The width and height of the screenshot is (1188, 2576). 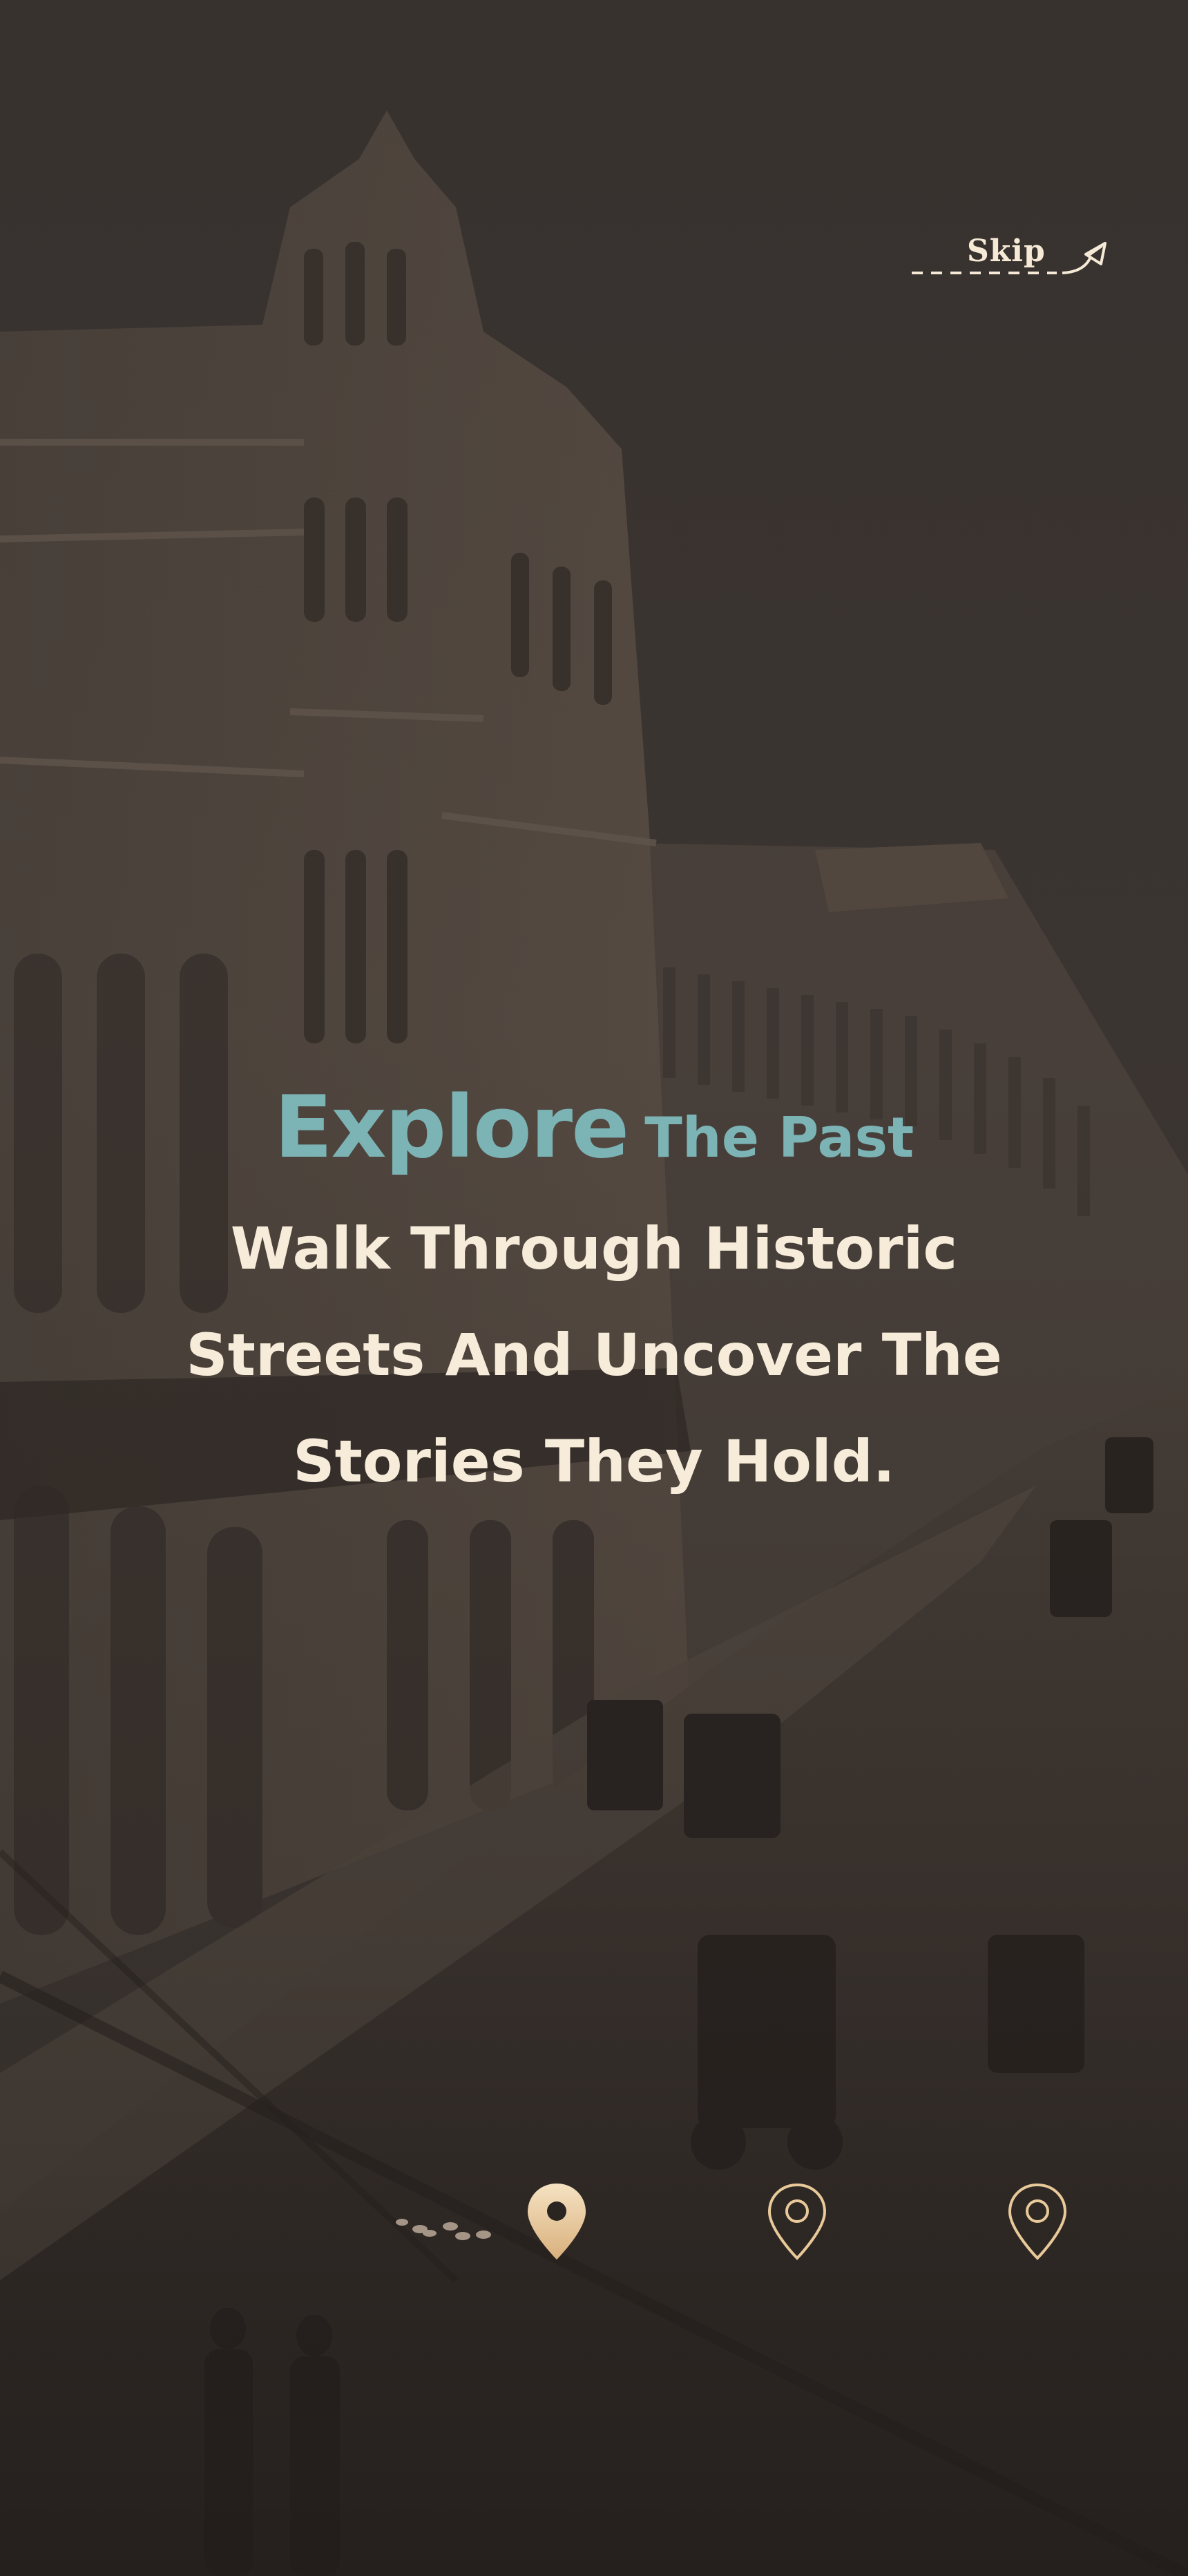 I want to click on location-pin-filled-icon, so click(x=557, y=2222).